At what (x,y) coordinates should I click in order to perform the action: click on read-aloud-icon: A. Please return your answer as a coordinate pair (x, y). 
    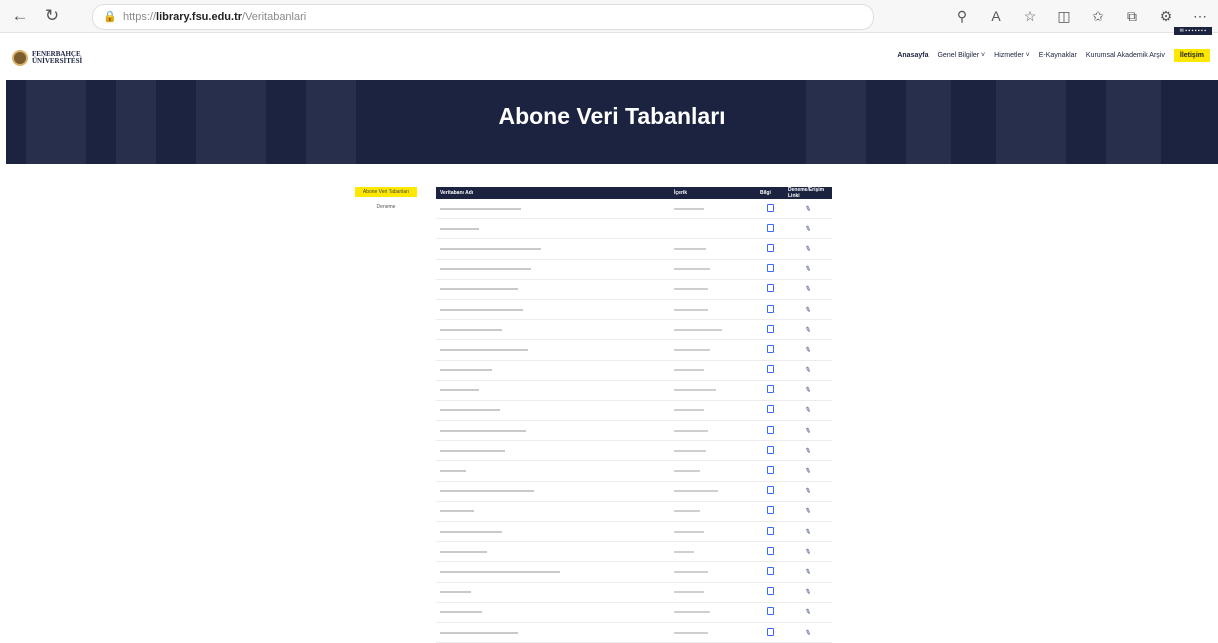
    Looking at the image, I should click on (996, 16).